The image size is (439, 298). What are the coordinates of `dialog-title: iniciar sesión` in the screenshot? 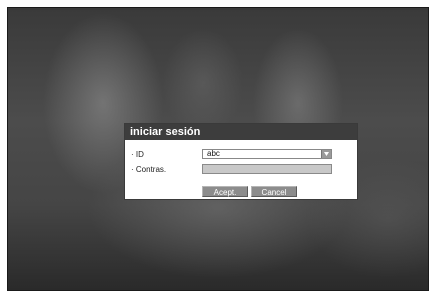 It's located at (241, 132).